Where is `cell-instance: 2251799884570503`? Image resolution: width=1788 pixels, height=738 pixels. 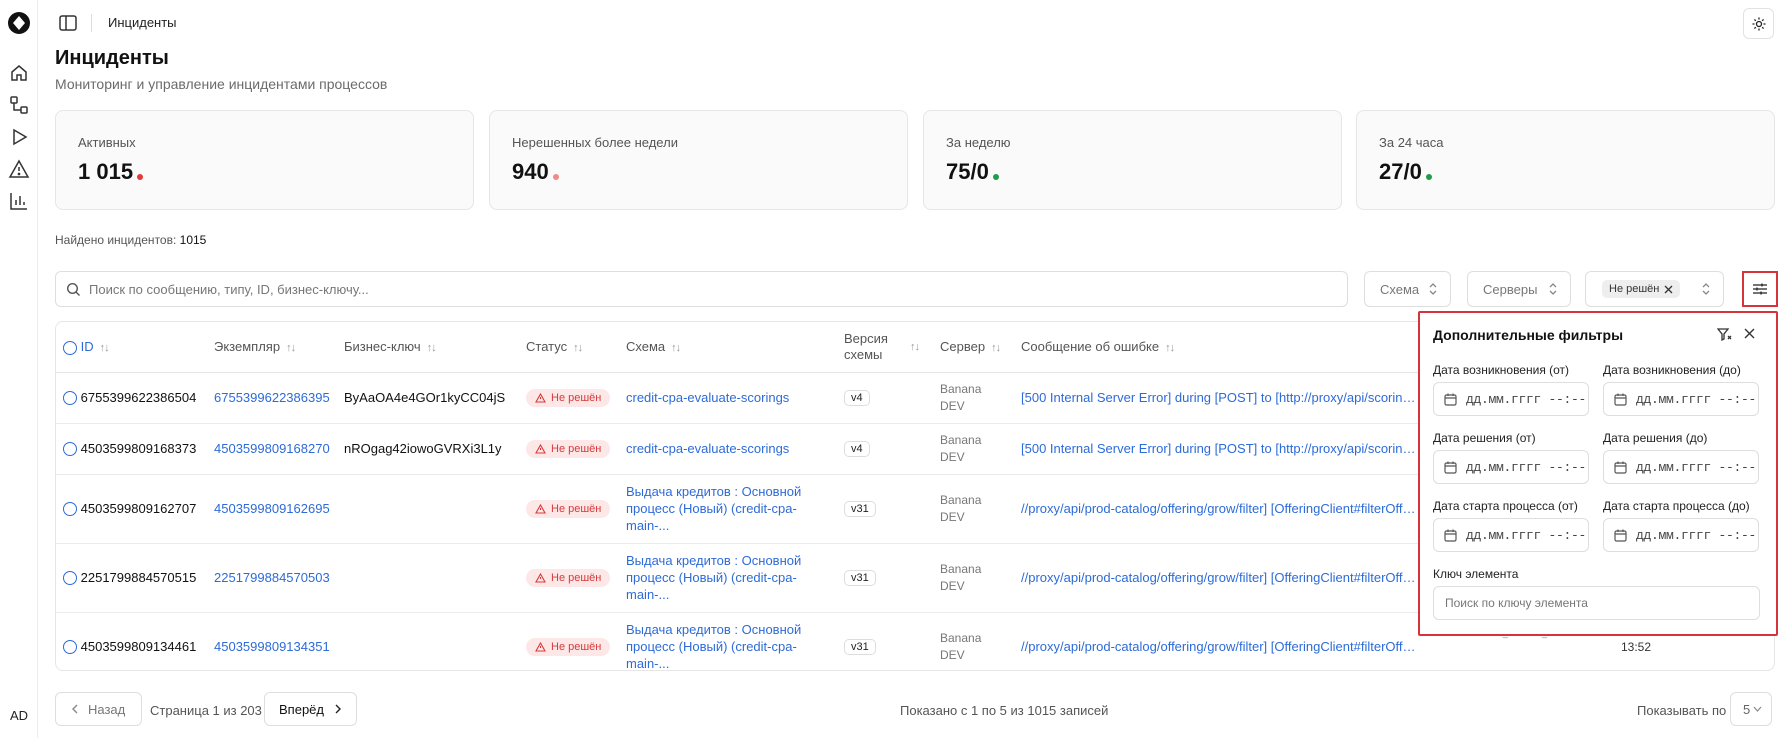
cell-instance: 2251799884570503 is located at coordinates (279, 578).